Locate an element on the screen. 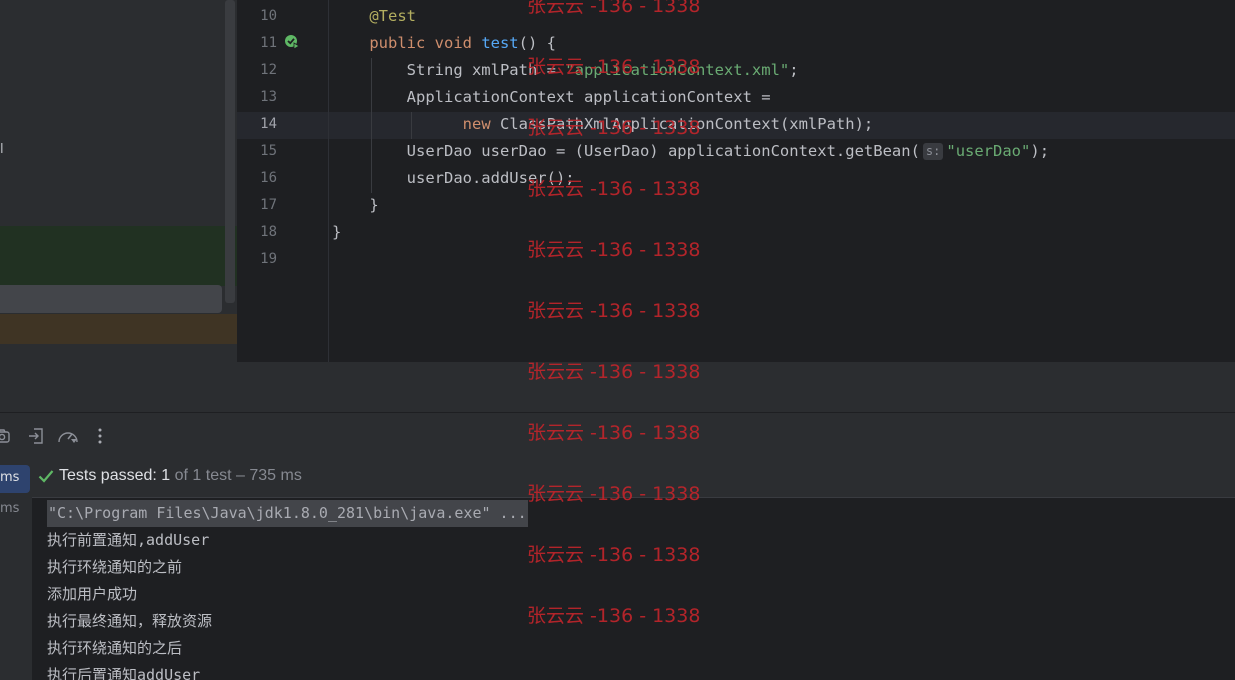 The image size is (1235, 680). line-number: 17 is located at coordinates (257, 205).